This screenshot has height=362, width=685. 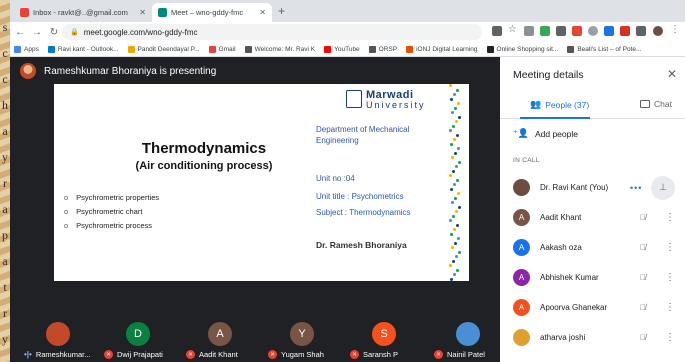 What do you see at coordinates (83, 12) in the screenshot?
I see `tab-inbox: Inbox - ravkt@..@gmail.com ✕` at bounding box center [83, 12].